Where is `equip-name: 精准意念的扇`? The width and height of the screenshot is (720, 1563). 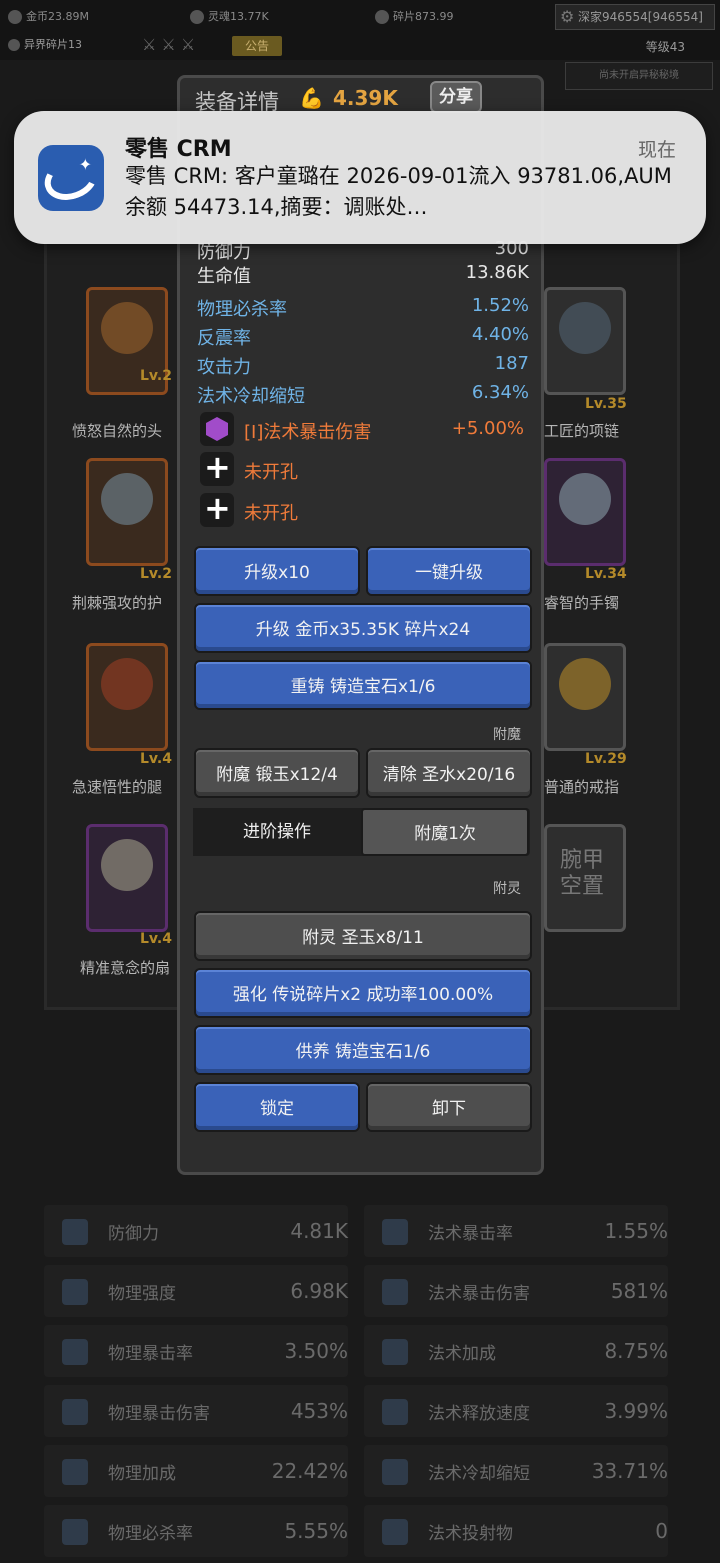
equip-name: 精准意念的扇 is located at coordinates (125, 968).